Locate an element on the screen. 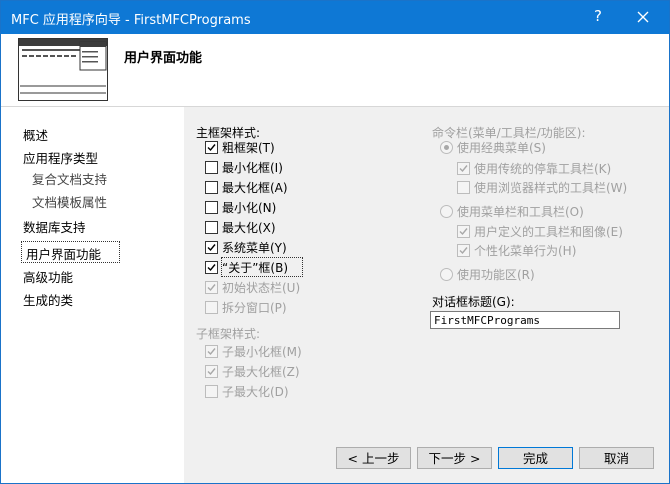 The image size is (670, 484). checkbox-child-maximize-box is located at coordinates (211, 371).